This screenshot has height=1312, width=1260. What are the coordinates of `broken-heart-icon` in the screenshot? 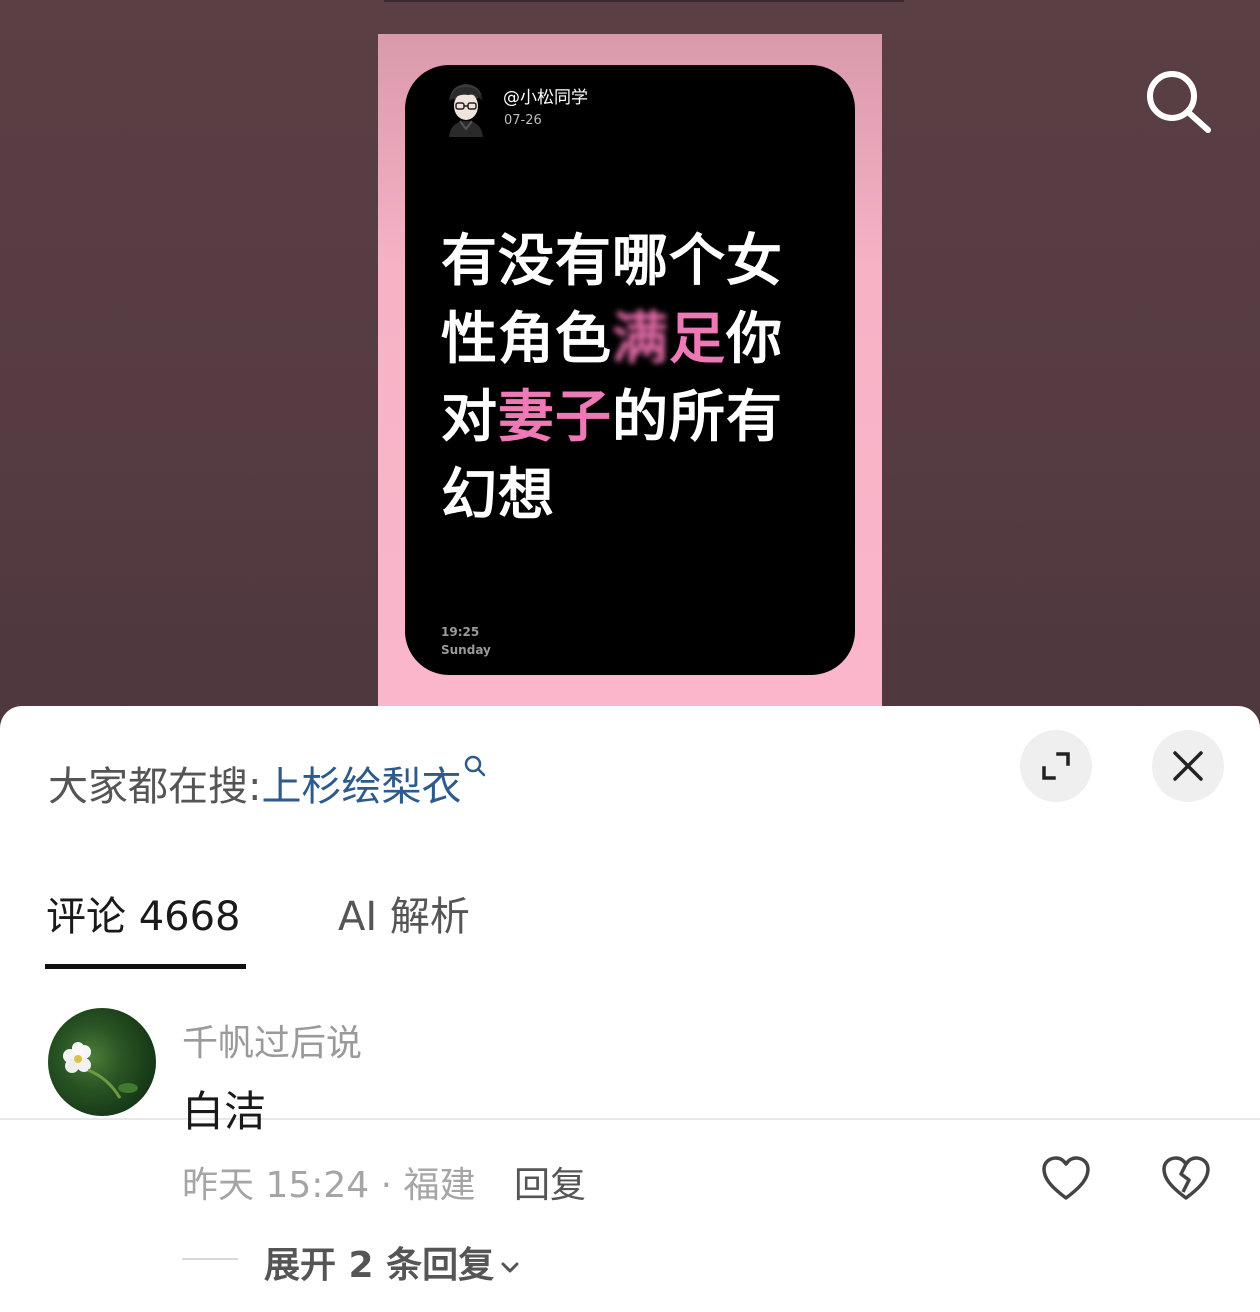 It's located at (1186, 1178).